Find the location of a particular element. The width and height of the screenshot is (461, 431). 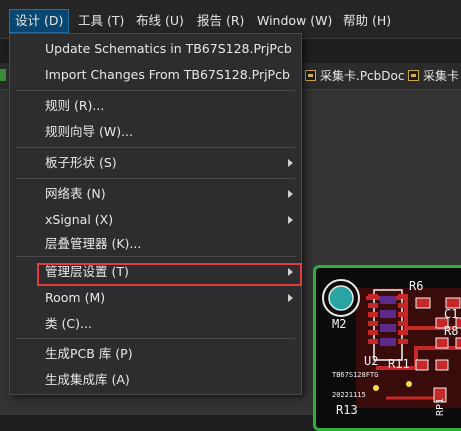

pcb-label-chip: TB67S128FTG is located at coordinates (355, 375).